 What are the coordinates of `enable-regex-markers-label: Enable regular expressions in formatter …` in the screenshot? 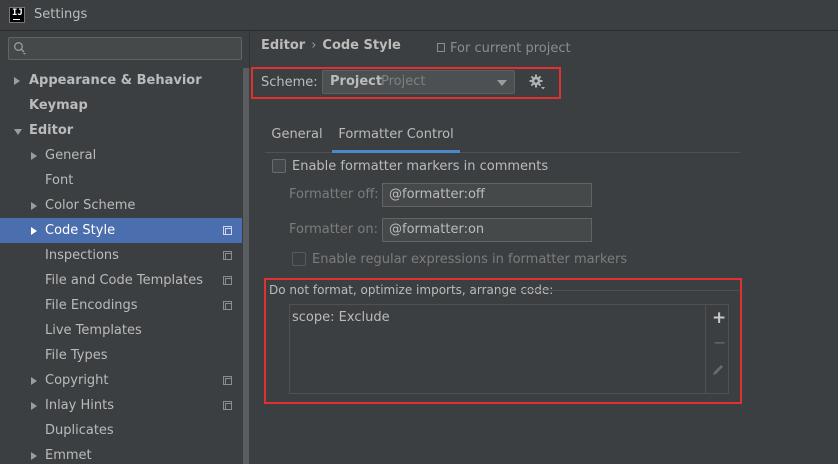 It's located at (469, 259).